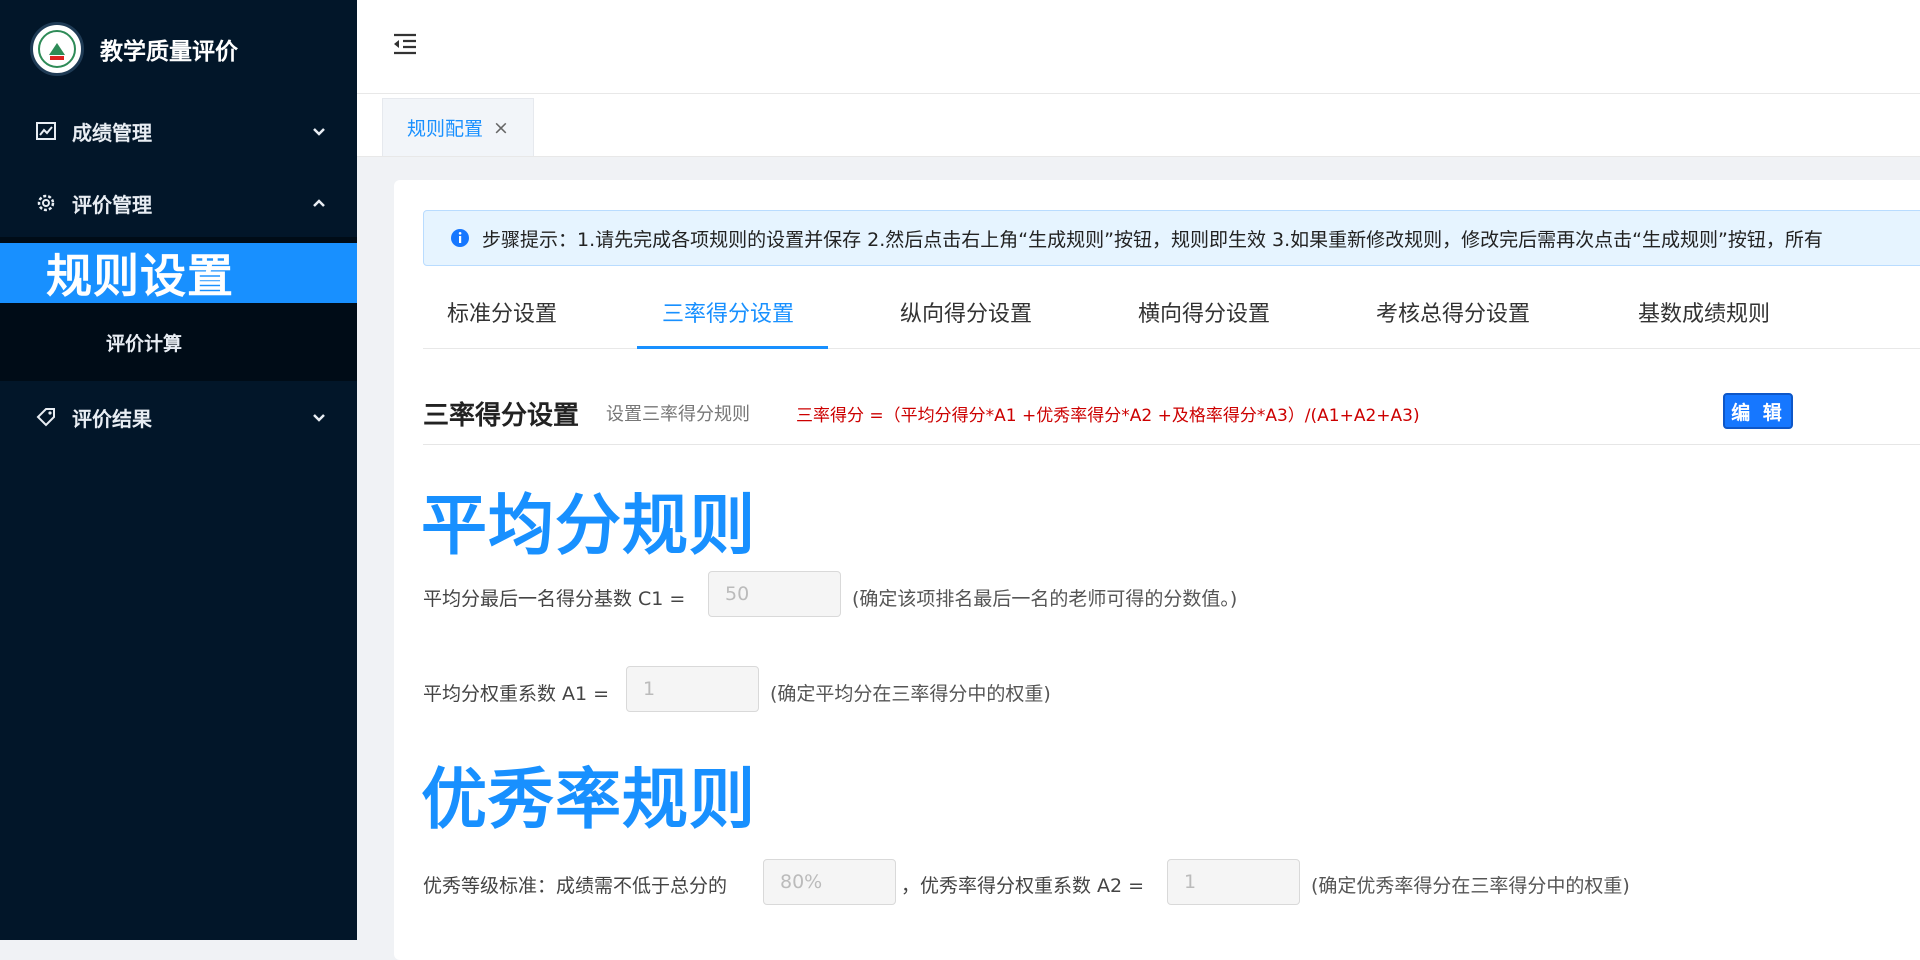 Image resolution: width=1920 pixels, height=960 pixels. I want to click on a2-input, so click(1233, 882).